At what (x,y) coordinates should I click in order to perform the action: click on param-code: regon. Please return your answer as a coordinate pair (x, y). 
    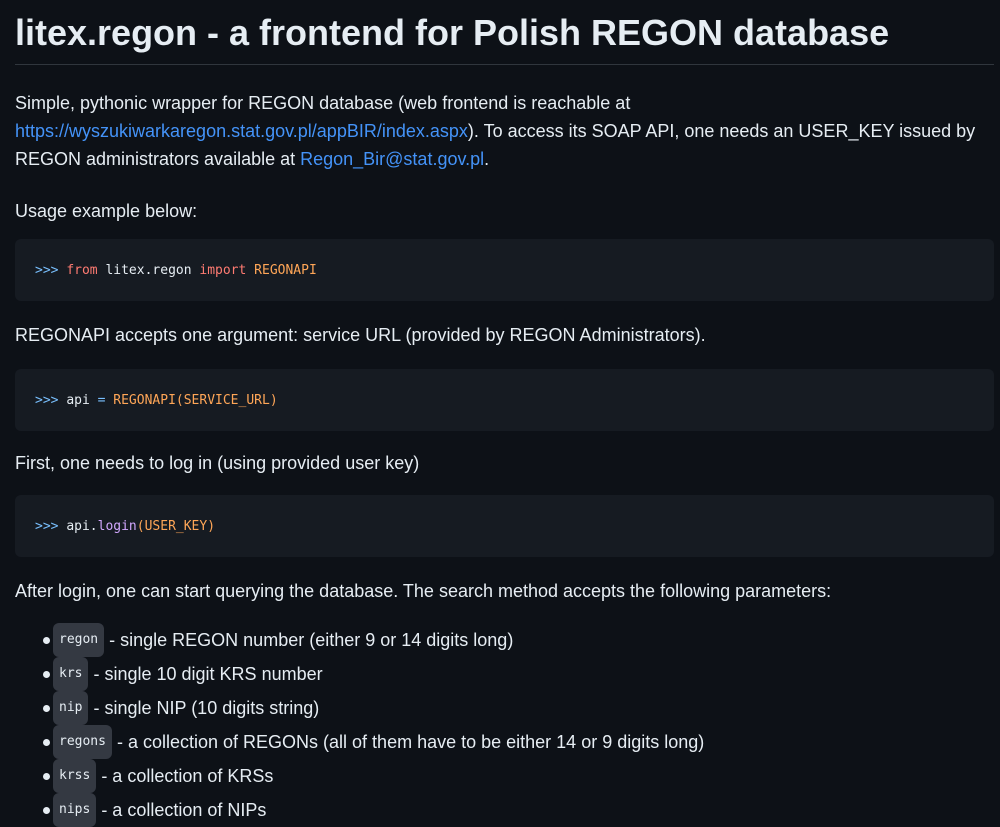
    Looking at the image, I should click on (79, 640).